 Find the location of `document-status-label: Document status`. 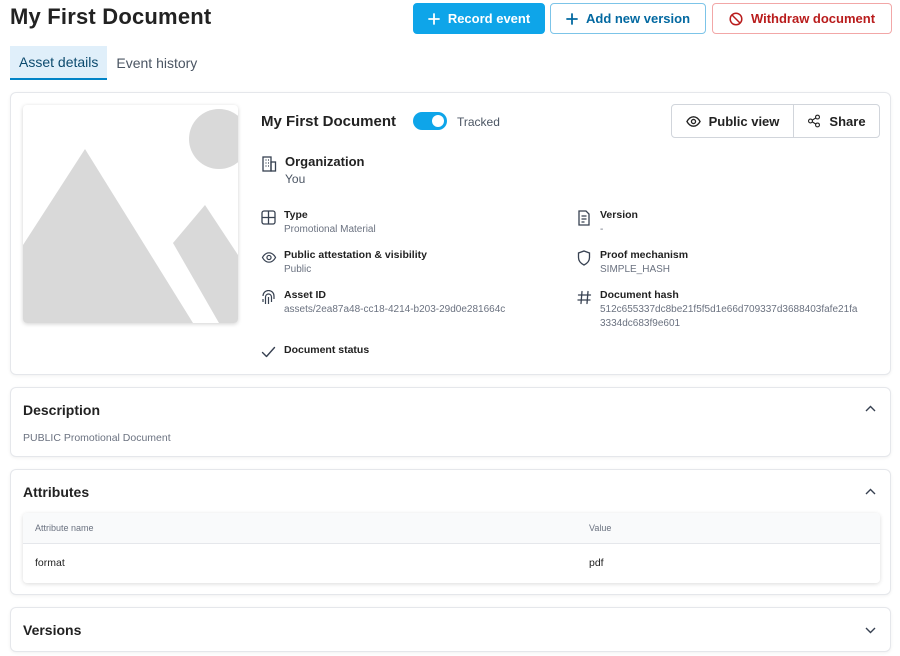

document-status-label: Document status is located at coordinates (327, 350).